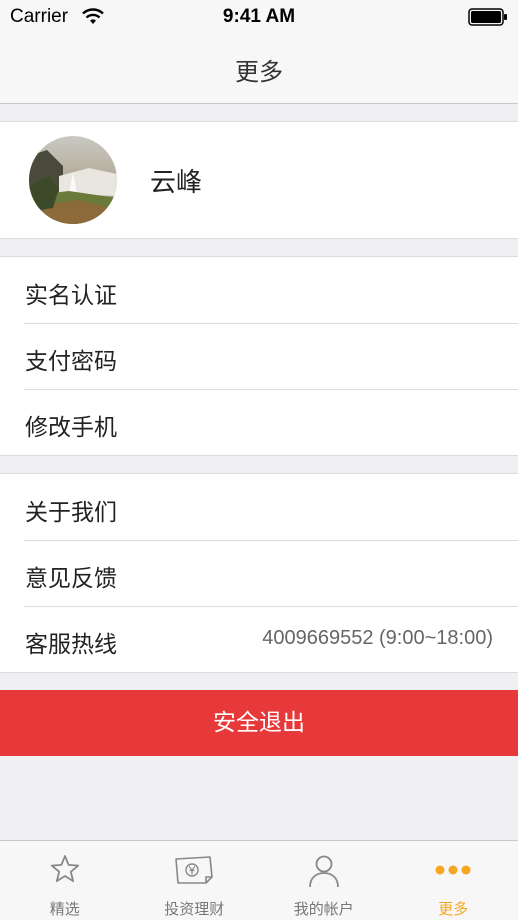 The image size is (518, 920). Describe the element at coordinates (259, 422) in the screenshot. I see `row-change-phone: 修改手机` at that location.